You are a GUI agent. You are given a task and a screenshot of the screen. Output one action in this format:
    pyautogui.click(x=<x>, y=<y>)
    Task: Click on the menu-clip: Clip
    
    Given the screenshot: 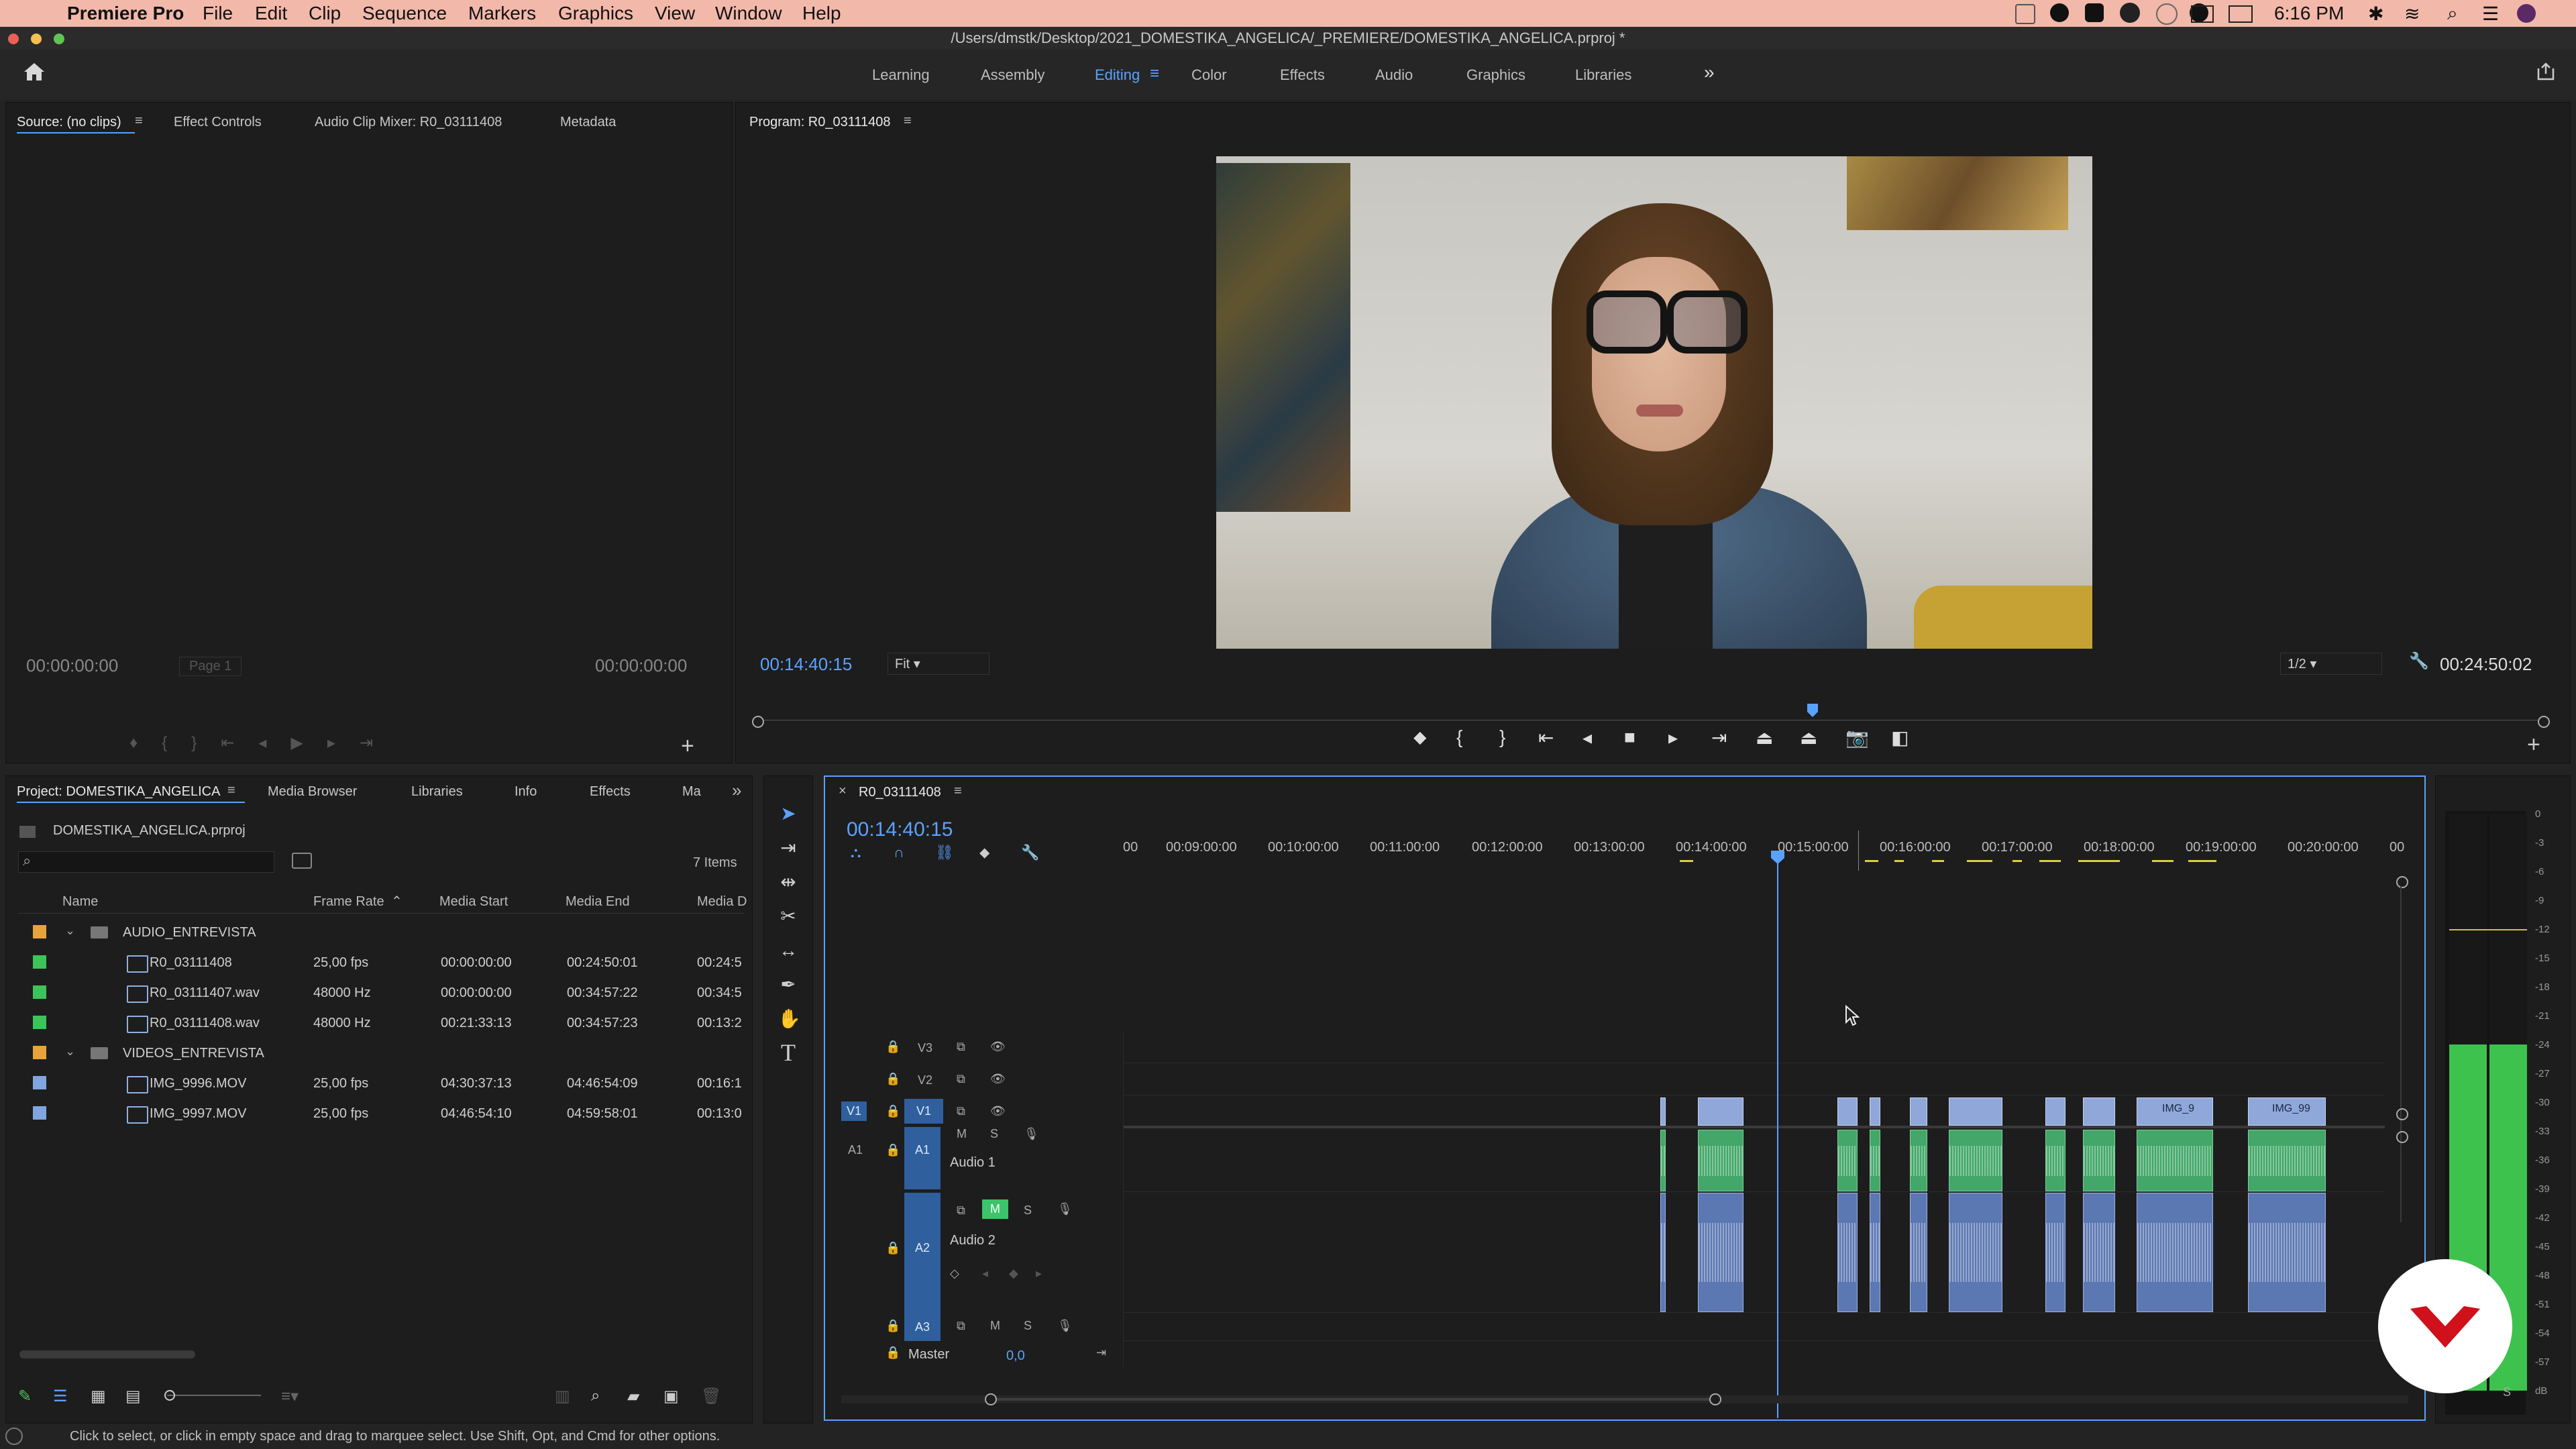 What is the action you would take?
    pyautogui.click(x=325, y=13)
    